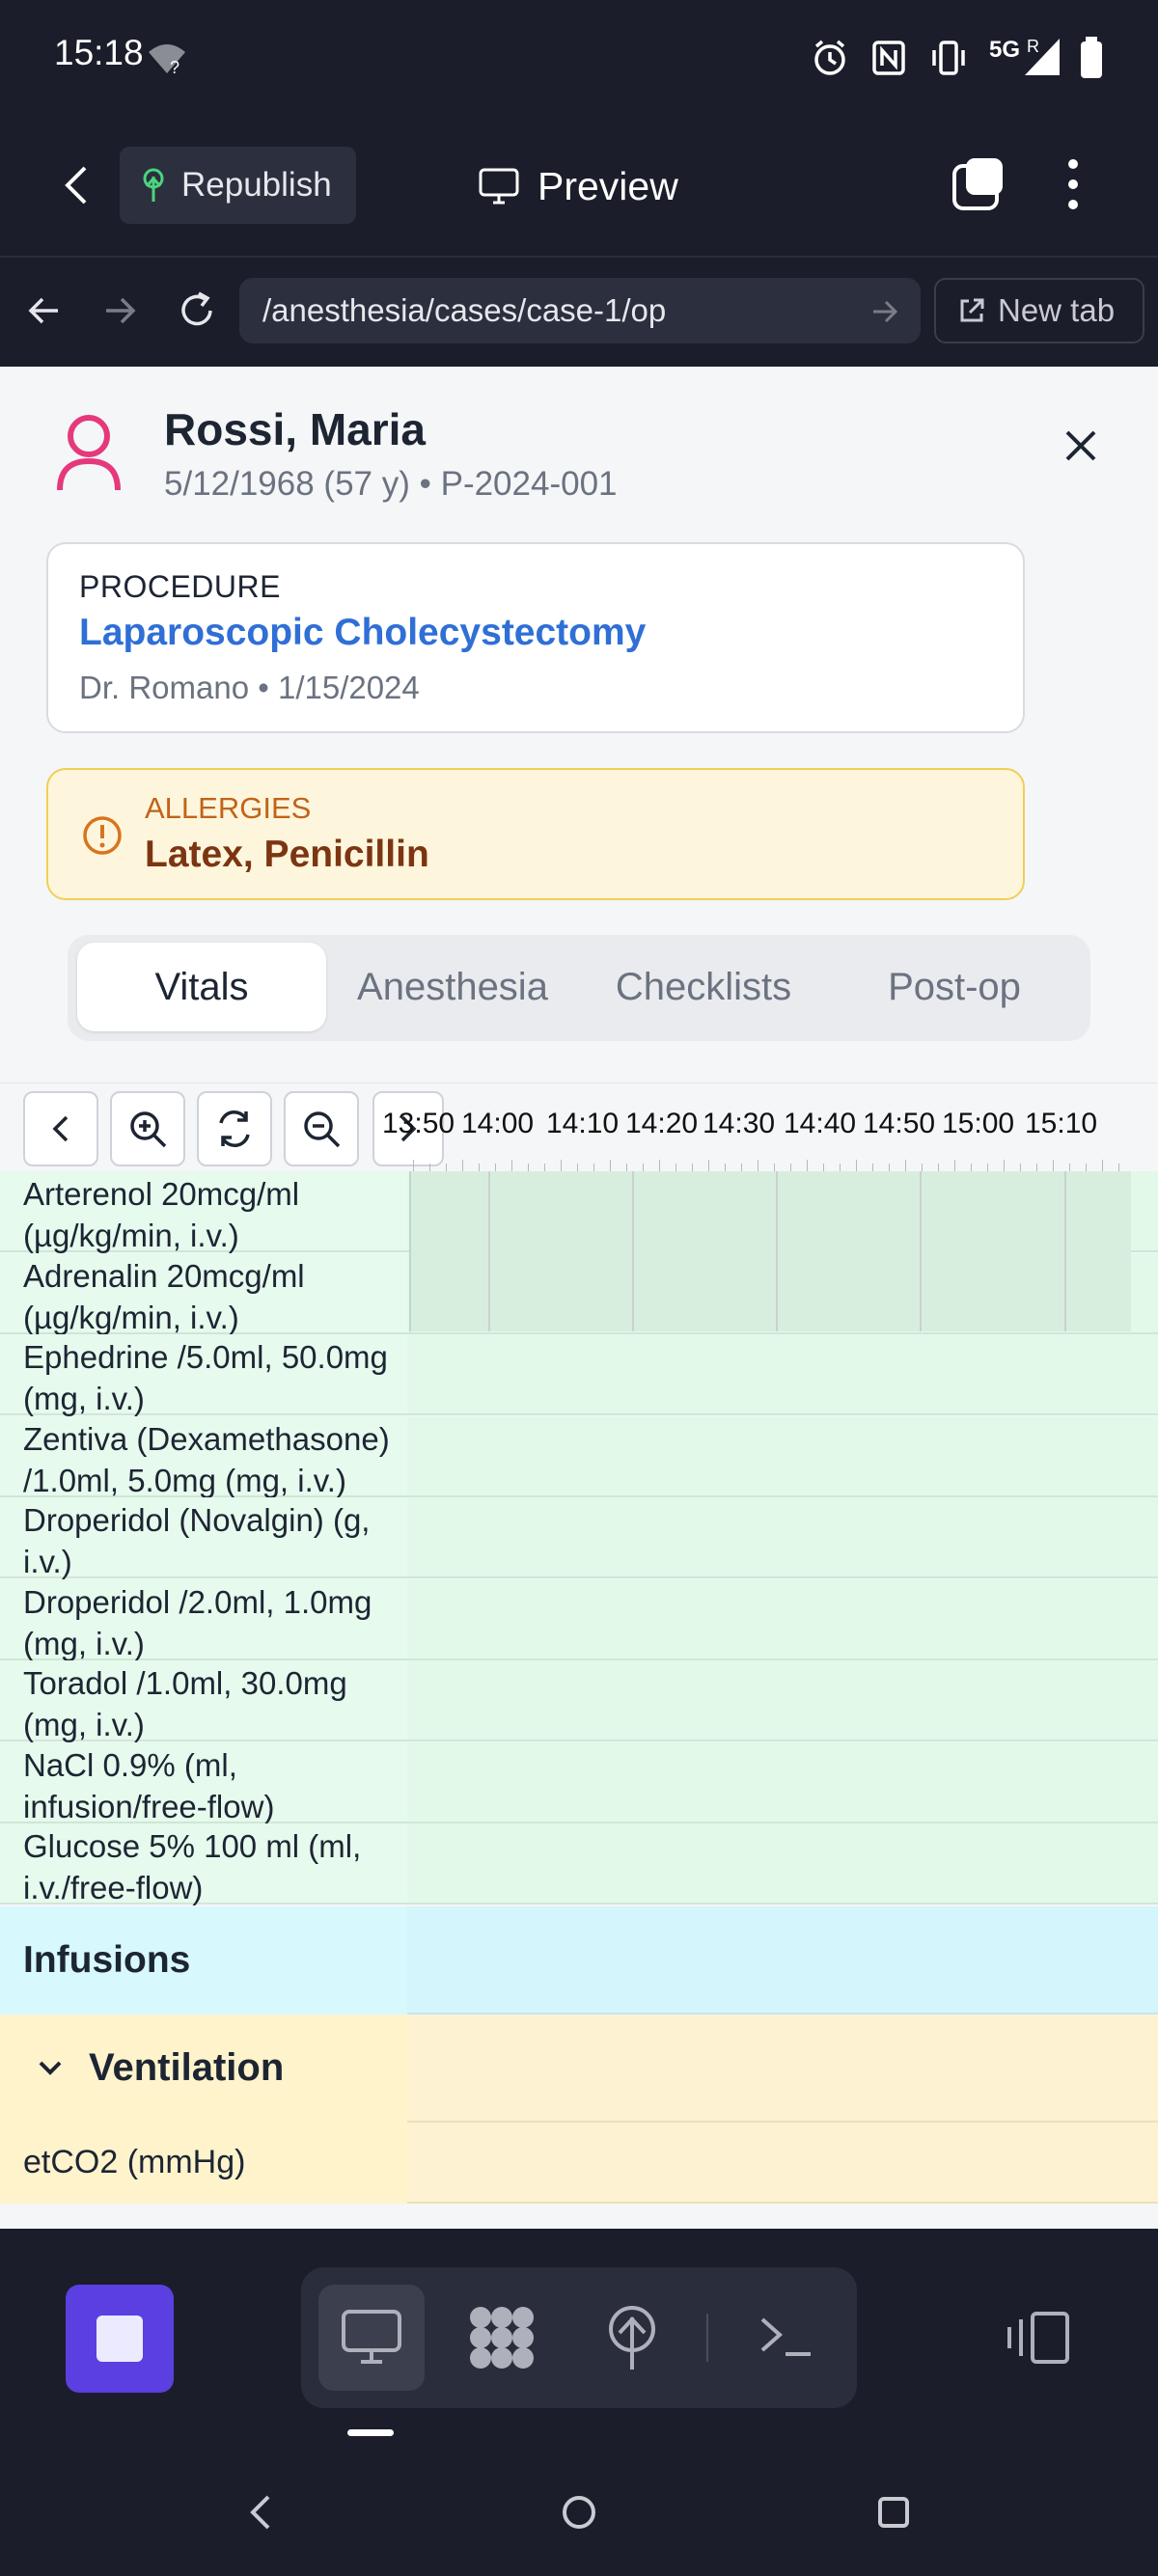 The width and height of the screenshot is (1158, 2576). What do you see at coordinates (770, 1251) in the screenshot?
I see `timeline-chart-area` at bounding box center [770, 1251].